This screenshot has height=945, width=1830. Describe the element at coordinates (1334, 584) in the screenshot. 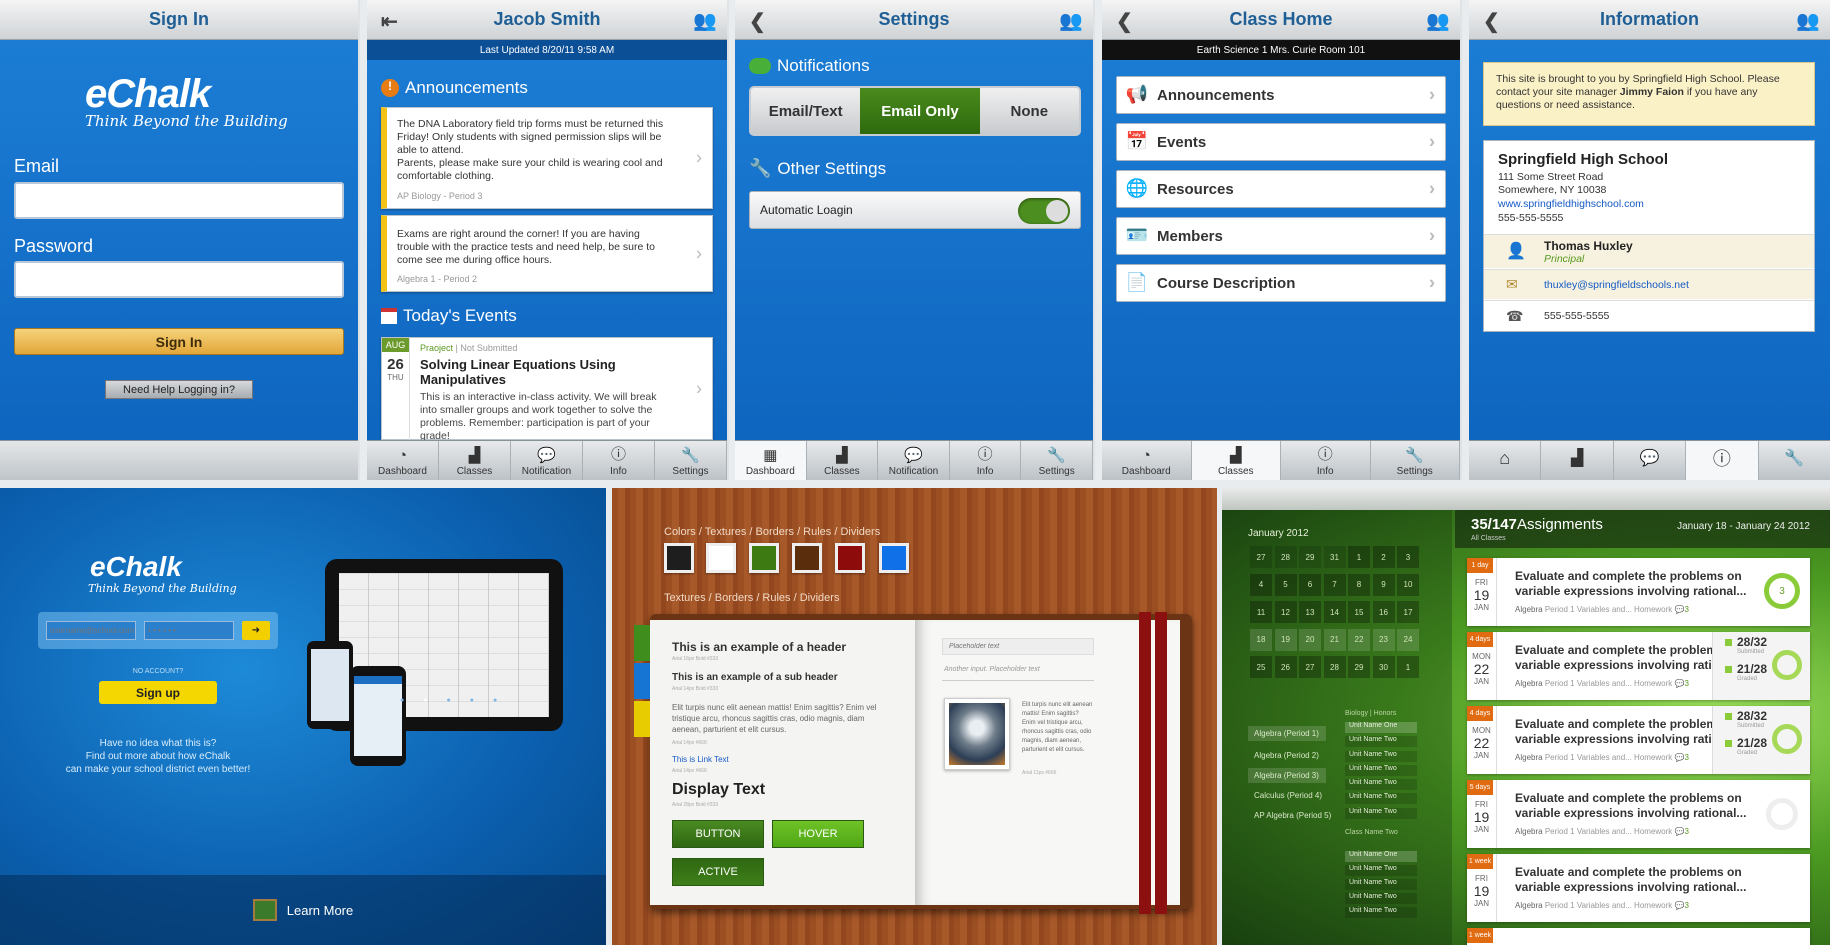

I see `calendar-day: 7` at that location.